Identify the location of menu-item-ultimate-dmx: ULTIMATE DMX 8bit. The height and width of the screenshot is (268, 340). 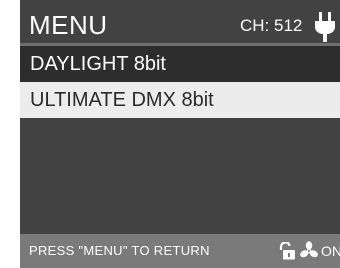
(180, 100).